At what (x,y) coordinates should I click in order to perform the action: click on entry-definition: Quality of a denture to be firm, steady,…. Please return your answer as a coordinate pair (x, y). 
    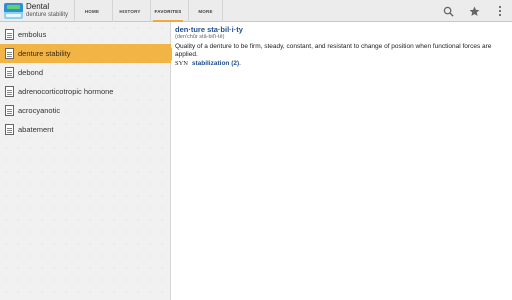
    Looking at the image, I should click on (333, 50).